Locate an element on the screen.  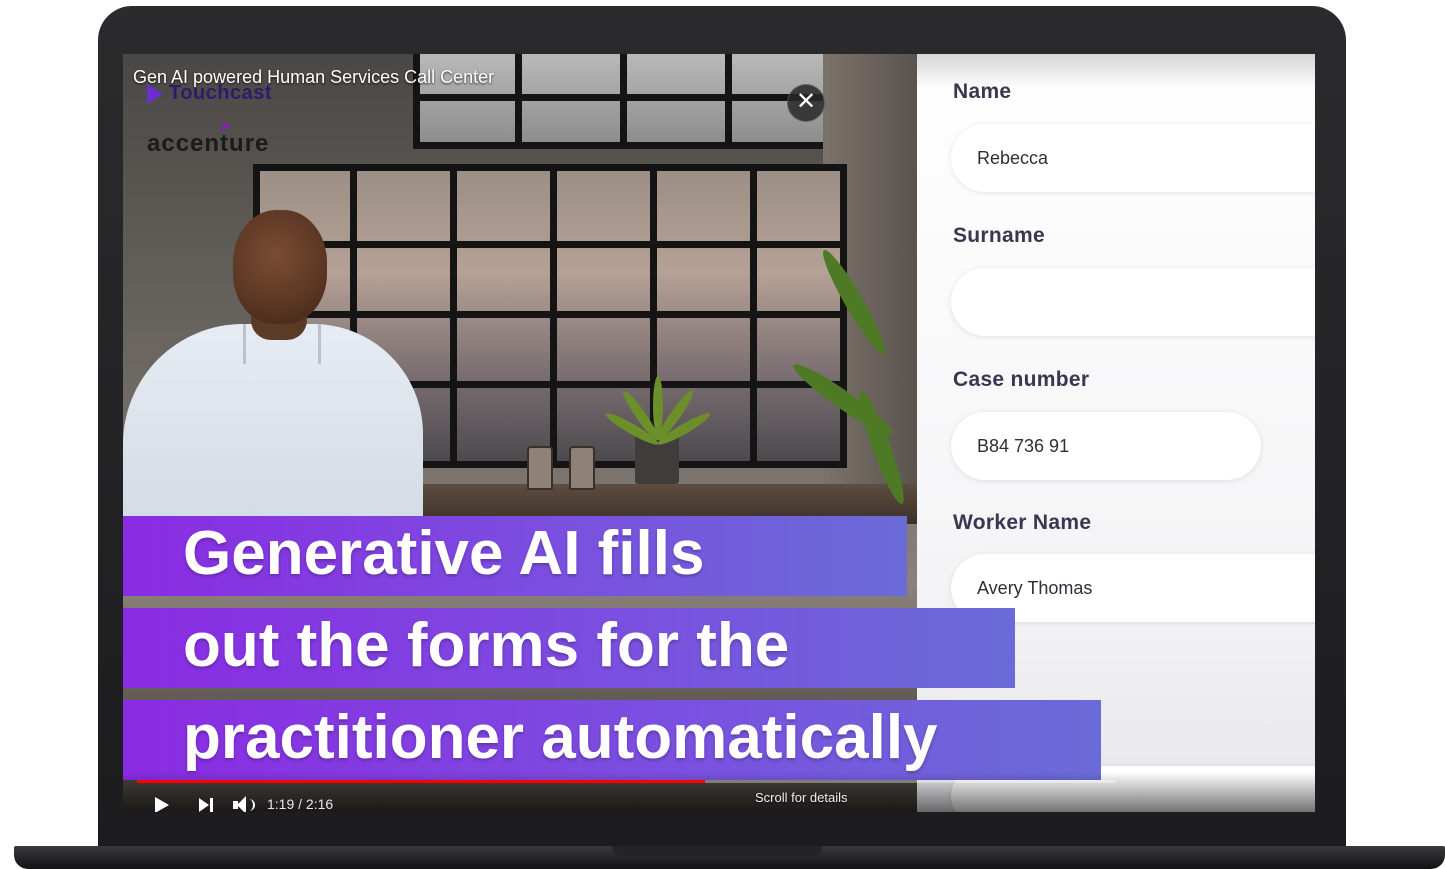
close-icon: ✕ is located at coordinates (806, 103).